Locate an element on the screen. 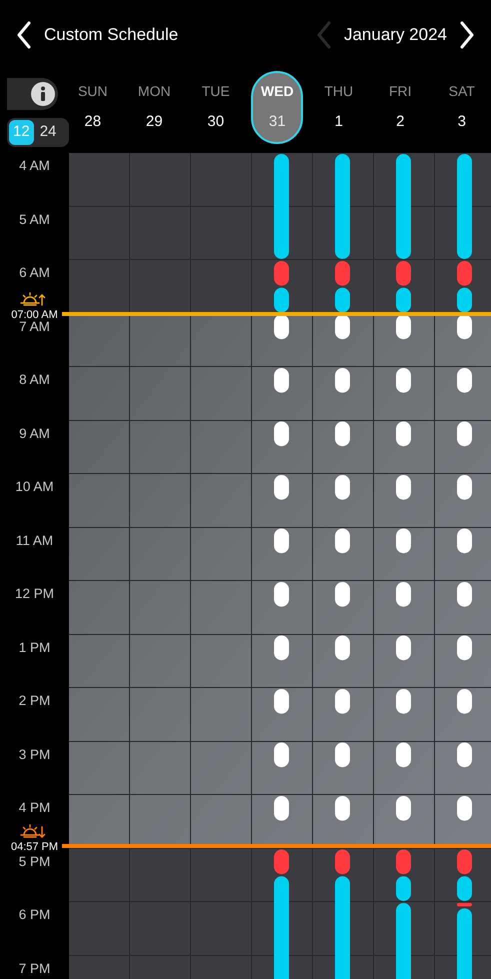  hour-label: 7 PM is located at coordinates (35, 969).